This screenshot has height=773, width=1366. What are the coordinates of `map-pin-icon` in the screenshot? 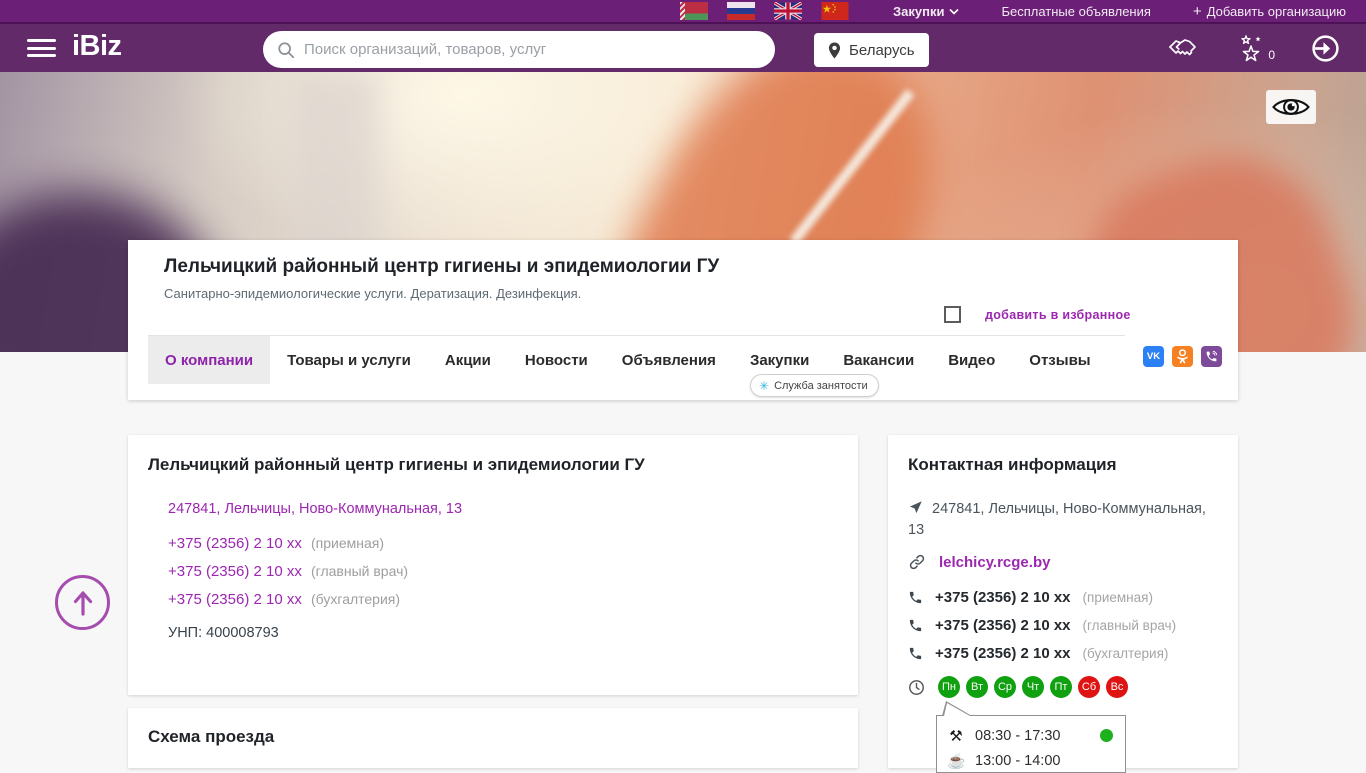 It's located at (834, 50).